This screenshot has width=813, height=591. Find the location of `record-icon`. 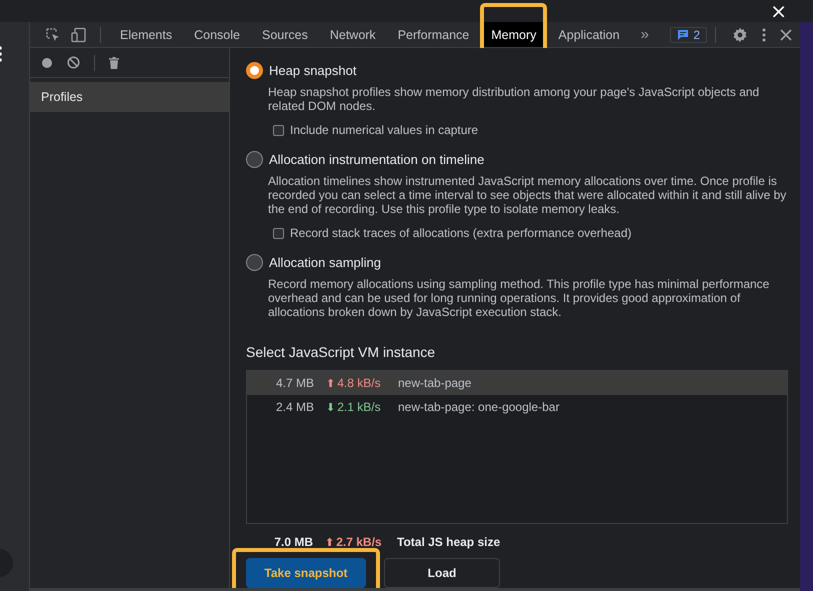

record-icon is located at coordinates (47, 62).